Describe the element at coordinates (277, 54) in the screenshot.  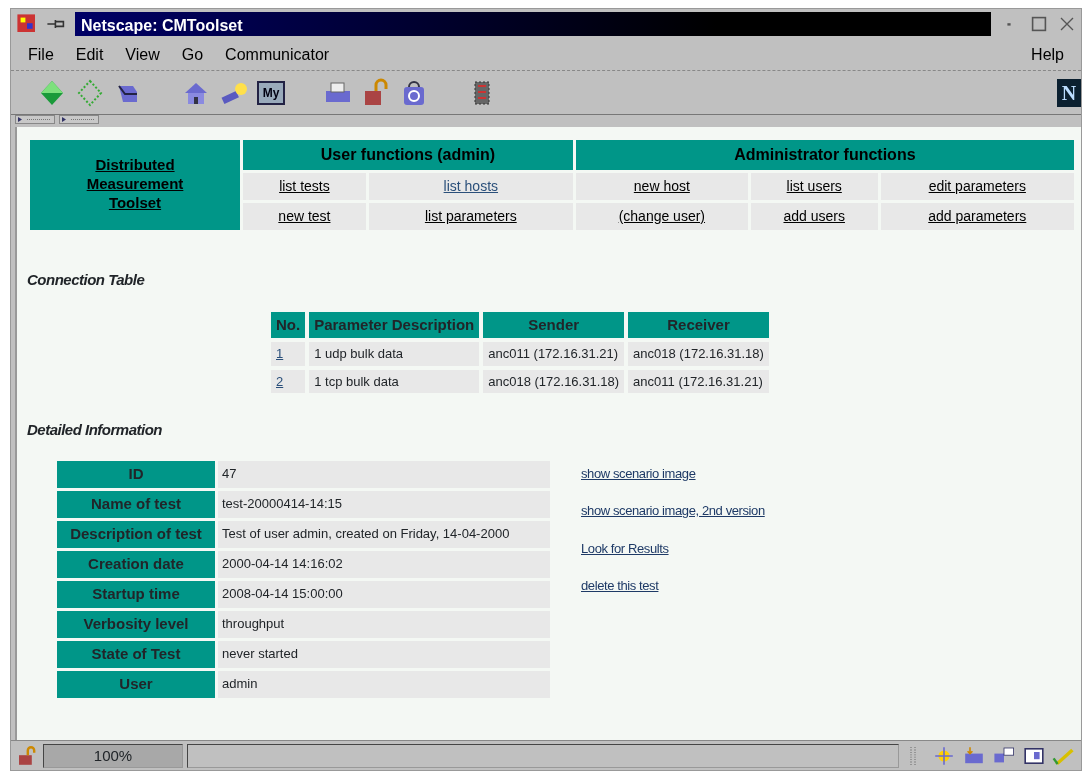
I see `menu-item: Communicator` at that location.